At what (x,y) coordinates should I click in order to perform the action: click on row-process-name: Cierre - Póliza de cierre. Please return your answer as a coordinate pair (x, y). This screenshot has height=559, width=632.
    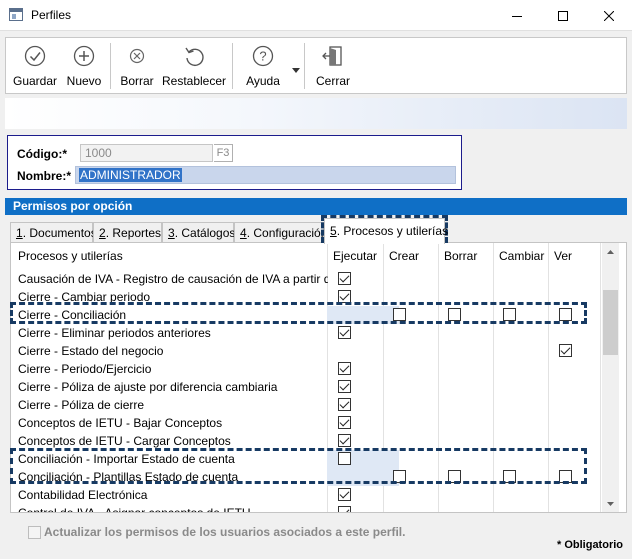
    Looking at the image, I should click on (81, 405).